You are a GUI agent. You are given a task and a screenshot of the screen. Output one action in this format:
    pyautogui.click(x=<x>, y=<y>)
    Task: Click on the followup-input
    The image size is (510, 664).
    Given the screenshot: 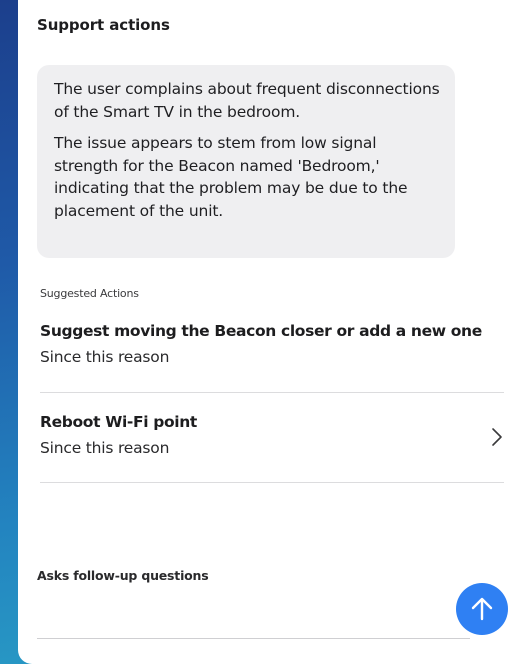 What is the action you would take?
    pyautogui.click(x=253, y=613)
    